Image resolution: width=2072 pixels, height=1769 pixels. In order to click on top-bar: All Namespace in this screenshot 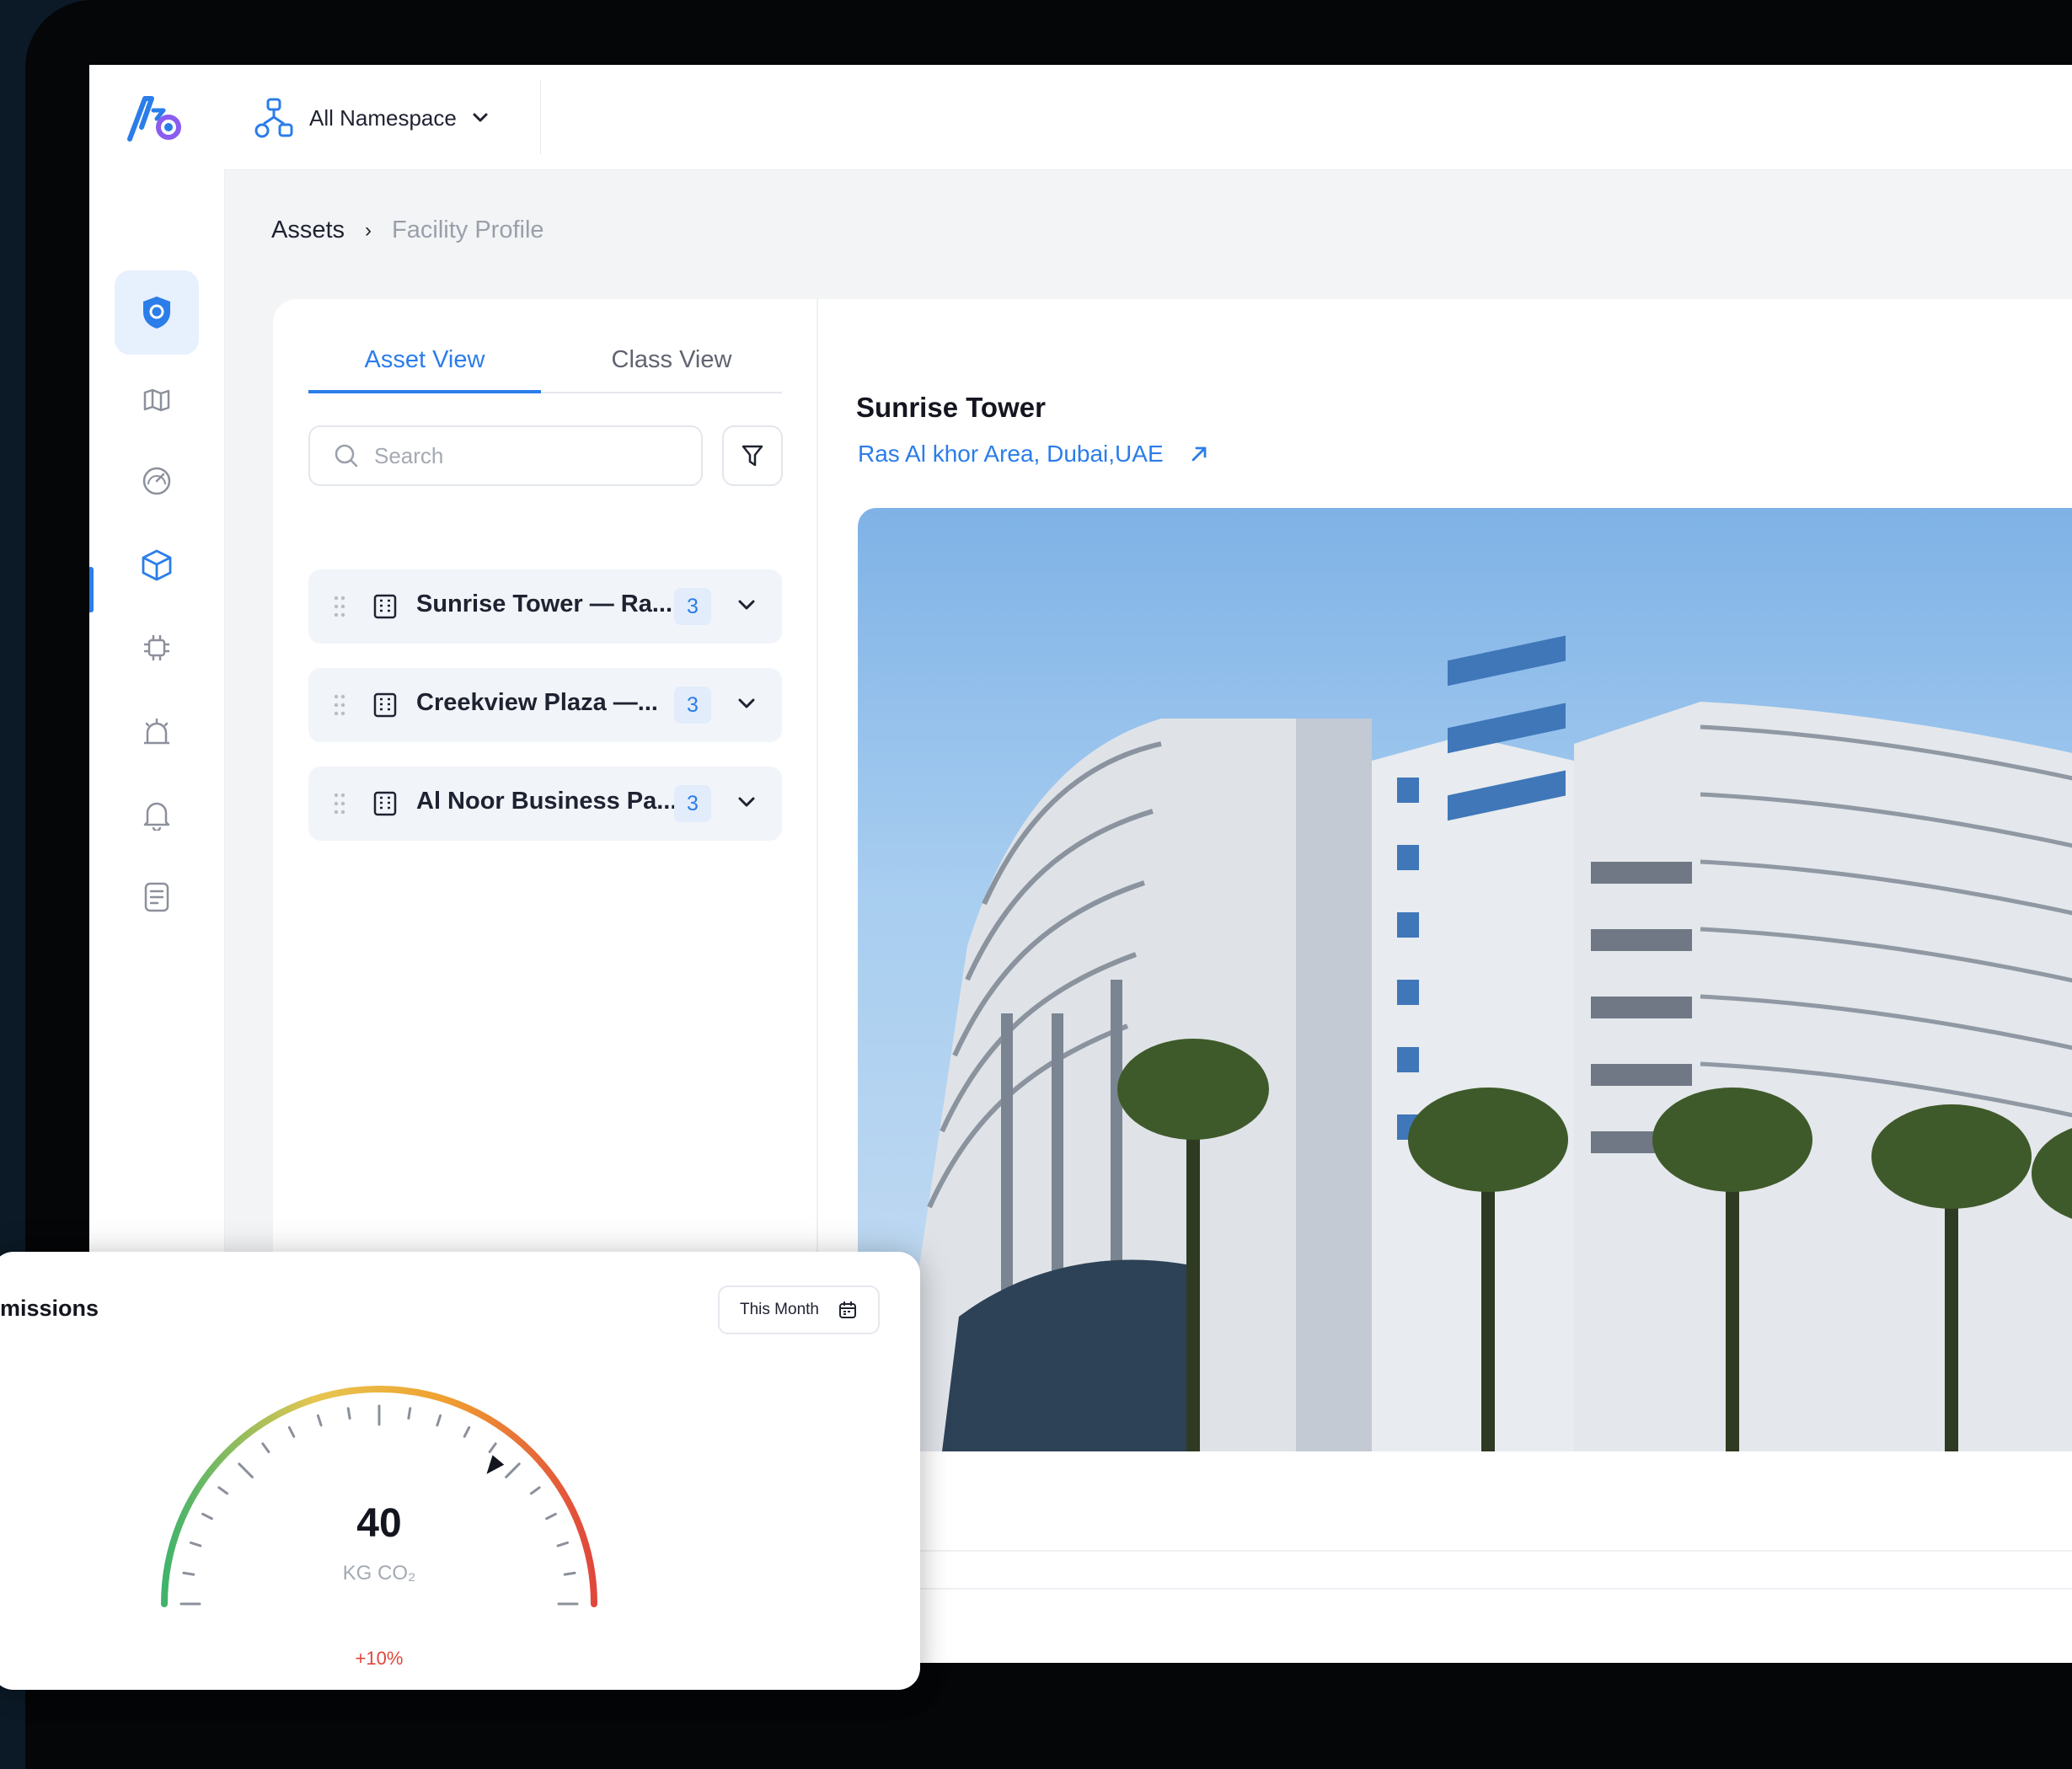, I will do `click(1080, 118)`.